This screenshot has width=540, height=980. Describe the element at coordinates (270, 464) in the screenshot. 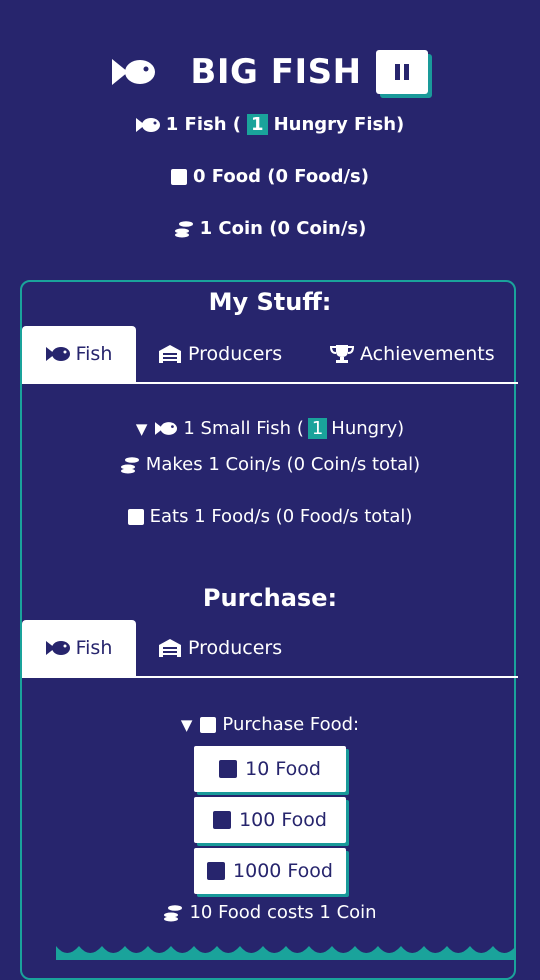

I see `fish-income-line: Makes 1 Coin/s (0 Coin/s total)` at that location.